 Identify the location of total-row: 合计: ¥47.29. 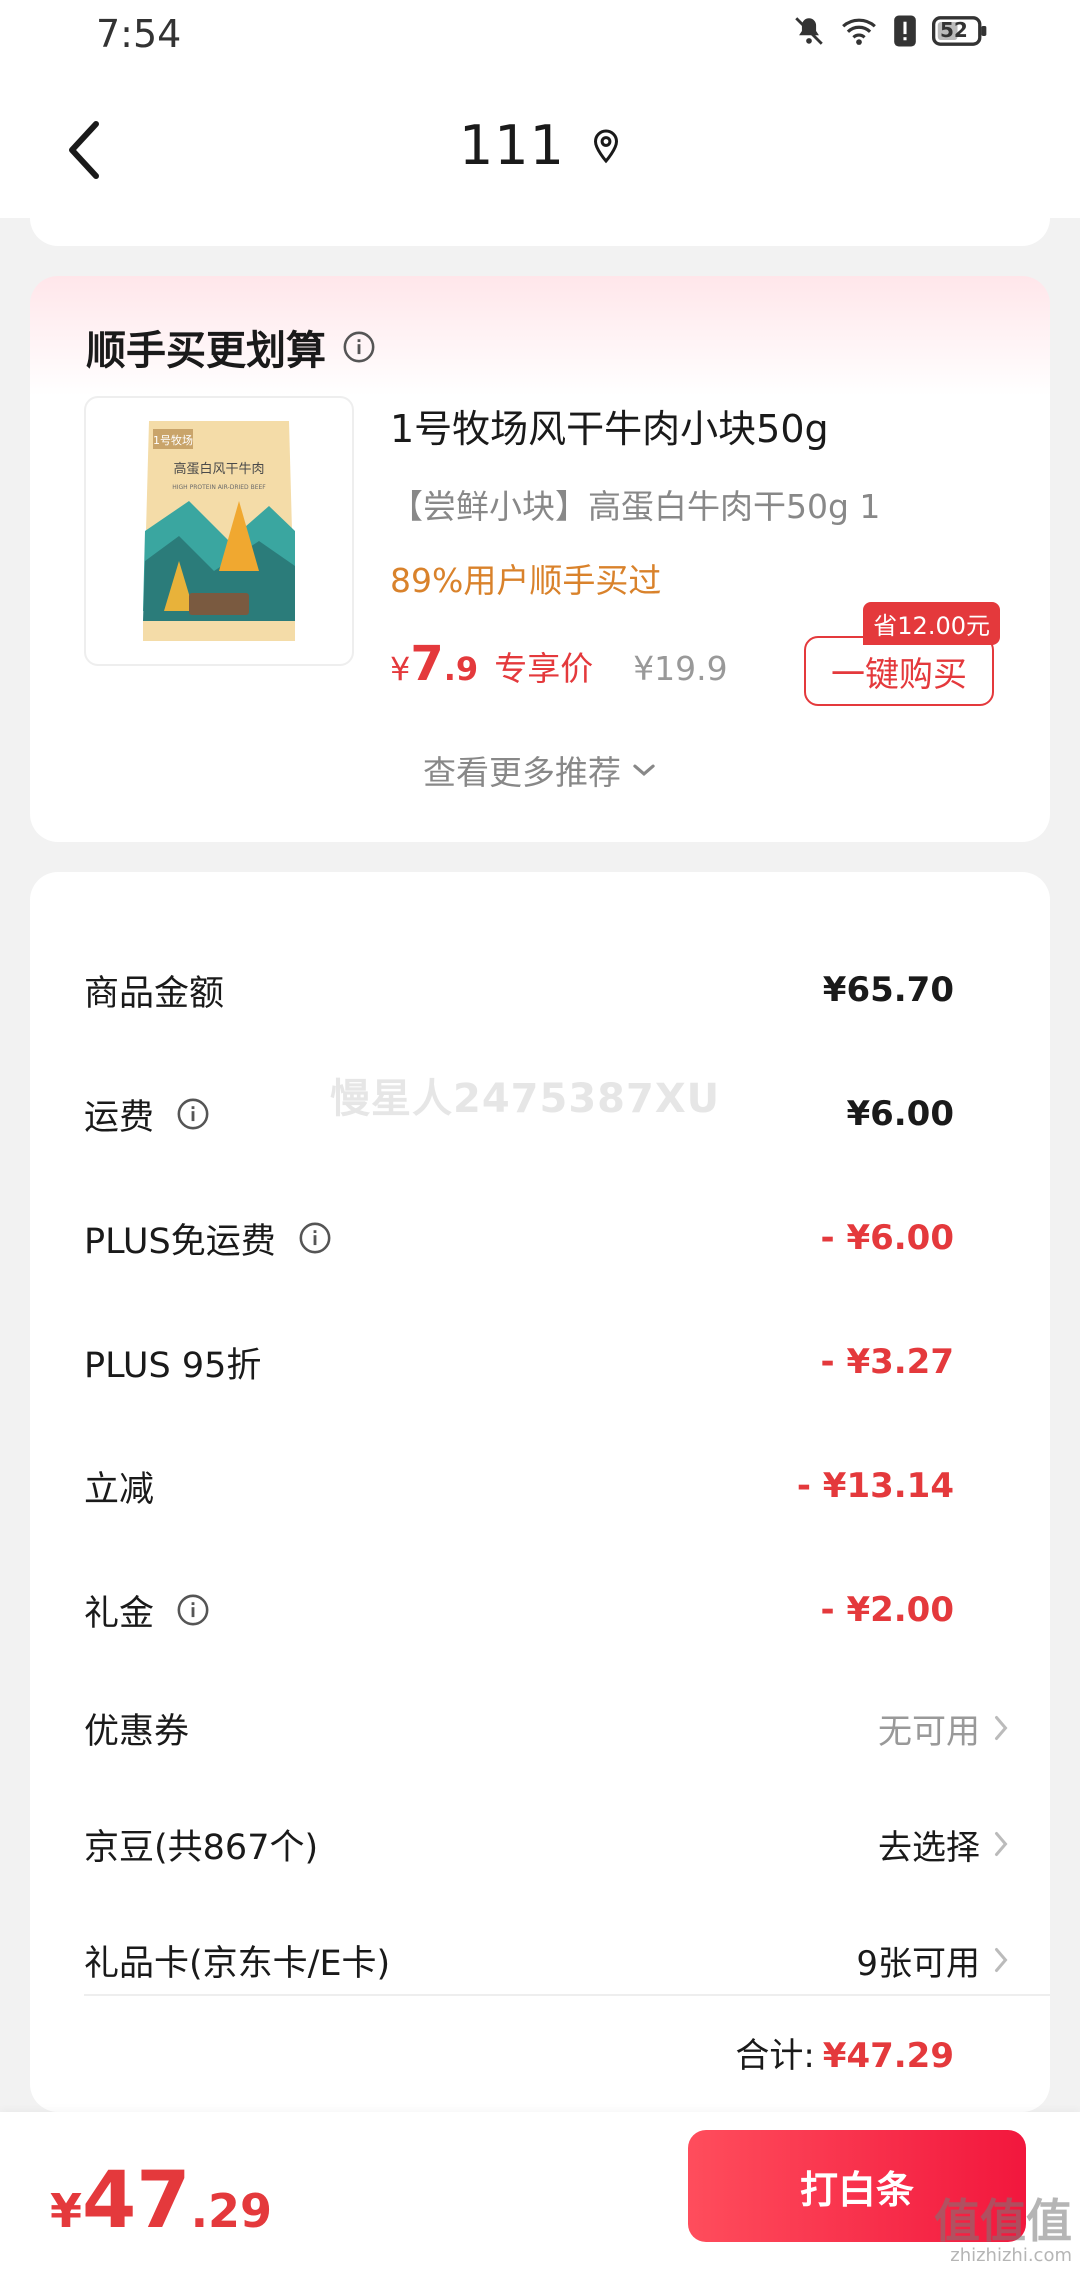
(844, 2052).